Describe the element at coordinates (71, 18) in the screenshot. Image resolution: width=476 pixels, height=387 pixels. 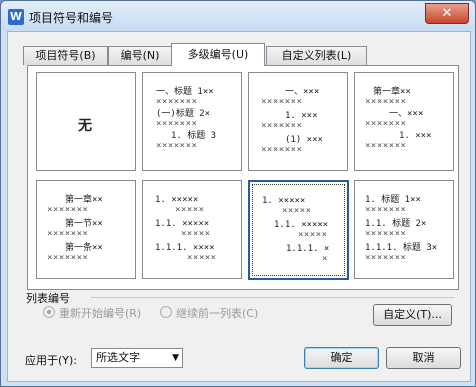
I see `dialog-title: 项目符号和编号` at that location.